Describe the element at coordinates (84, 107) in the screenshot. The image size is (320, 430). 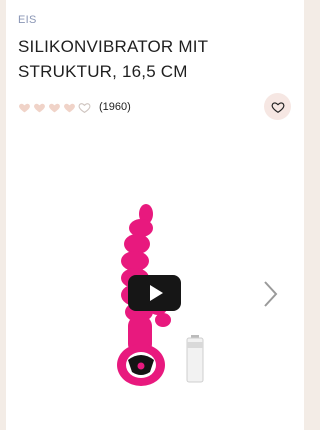
I see `heart-empty-icon` at that location.